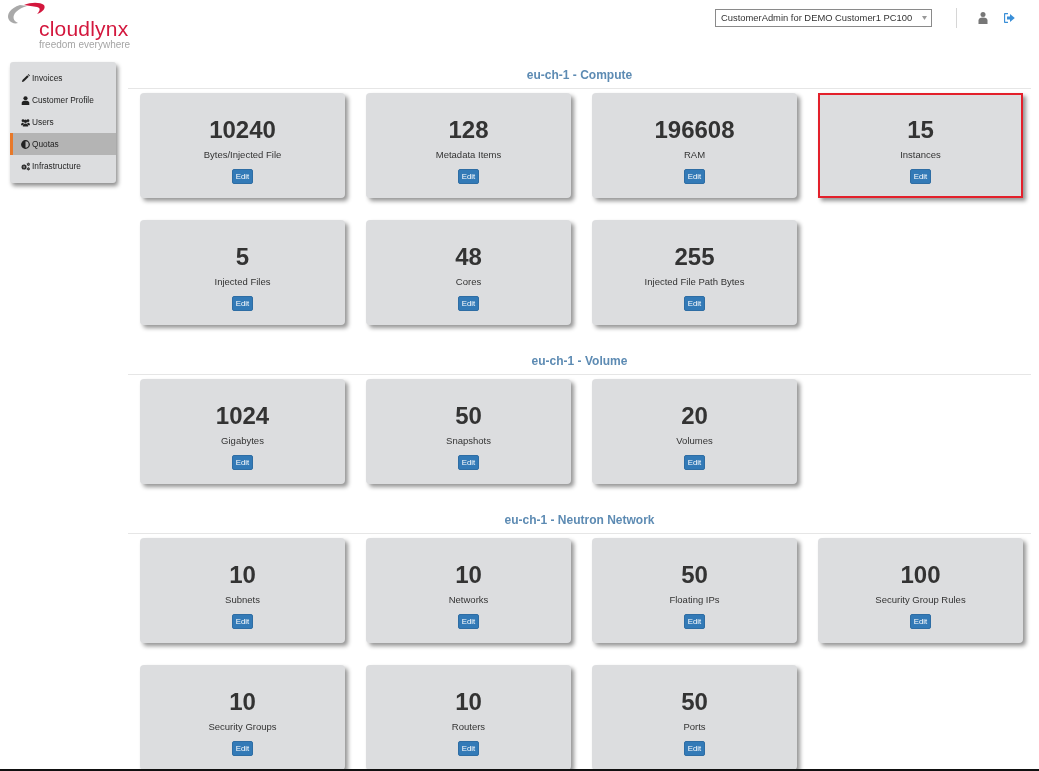  I want to click on quota-label: Security Group Rules, so click(920, 600).